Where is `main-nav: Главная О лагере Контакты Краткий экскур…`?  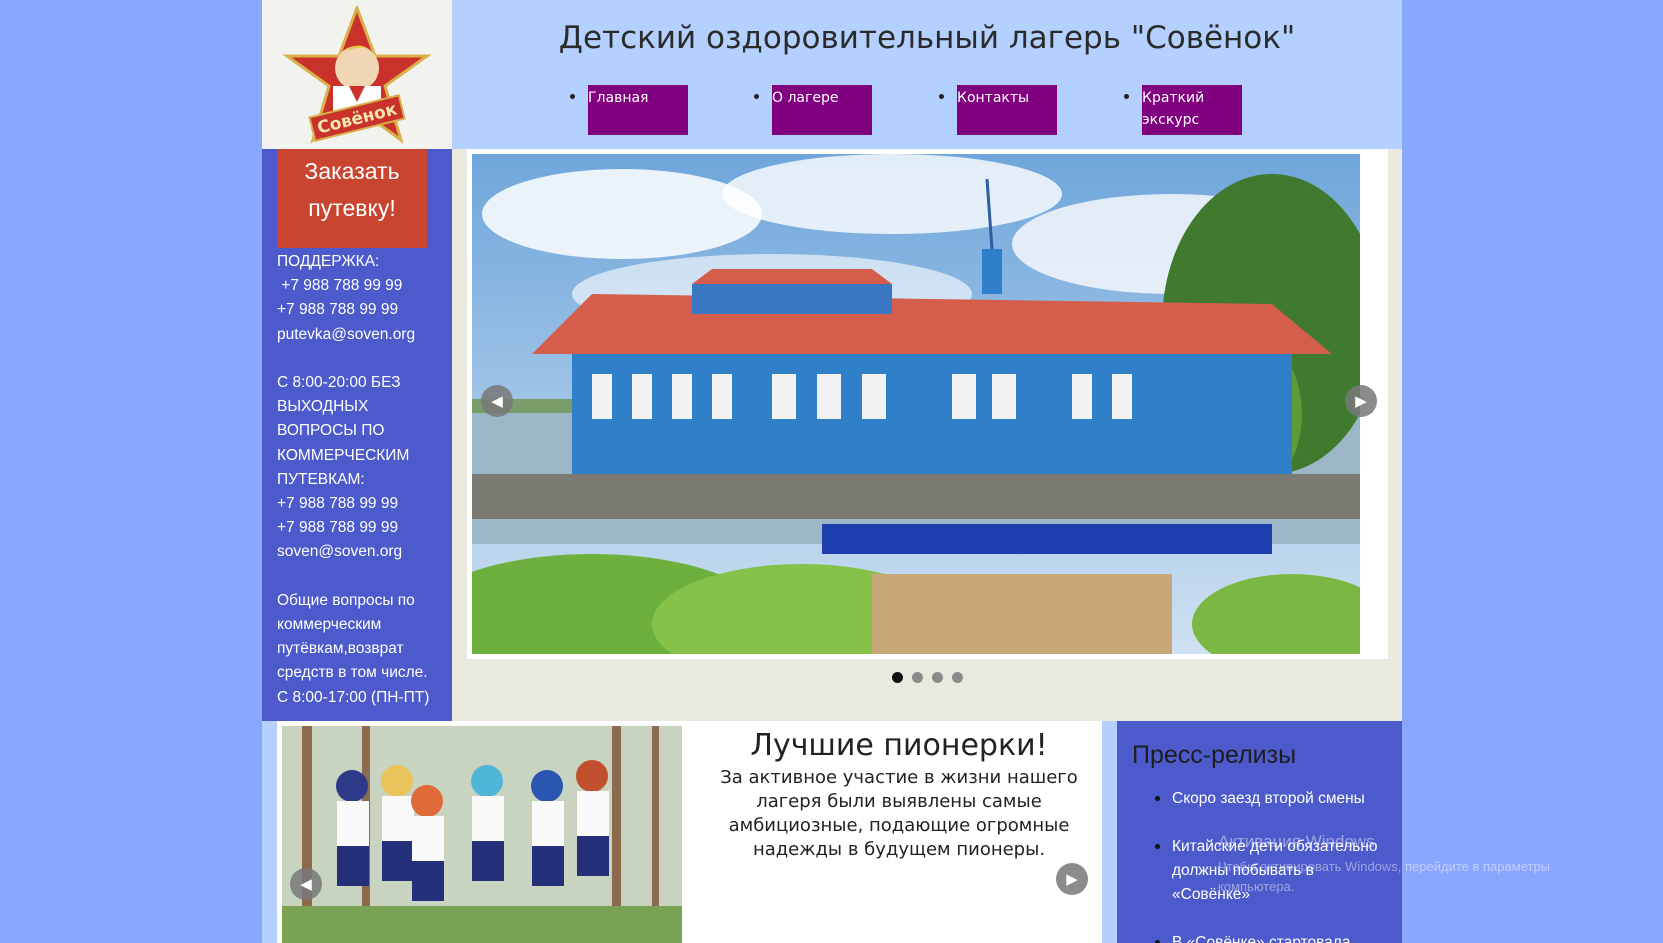
main-nav: Главная О лагере Контакты Краткий экскур… is located at coordinates (927, 110).